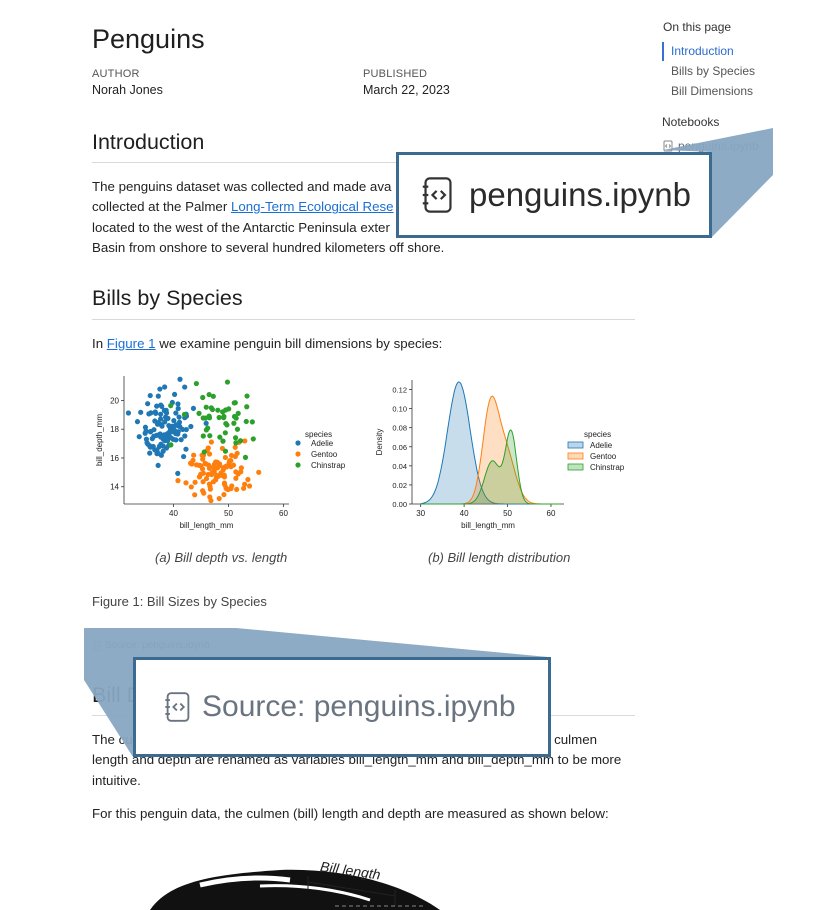 The height and width of the screenshot is (910, 835). Describe the element at coordinates (114, 400) in the screenshot. I see `y-tick-label: 20` at that location.